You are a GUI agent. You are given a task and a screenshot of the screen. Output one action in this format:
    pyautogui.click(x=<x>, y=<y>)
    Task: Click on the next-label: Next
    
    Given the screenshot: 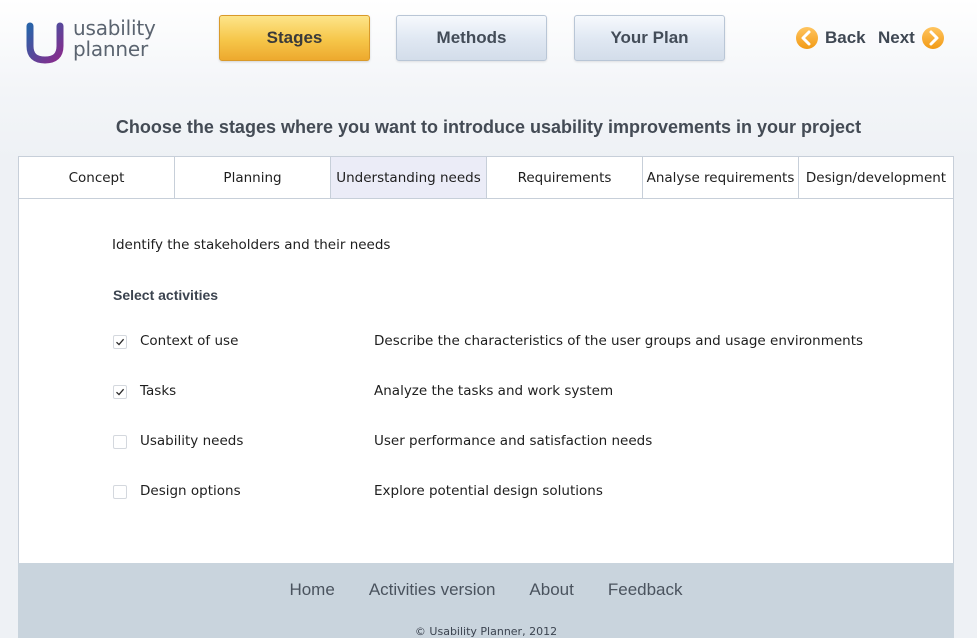 What is the action you would take?
    pyautogui.click(x=896, y=37)
    